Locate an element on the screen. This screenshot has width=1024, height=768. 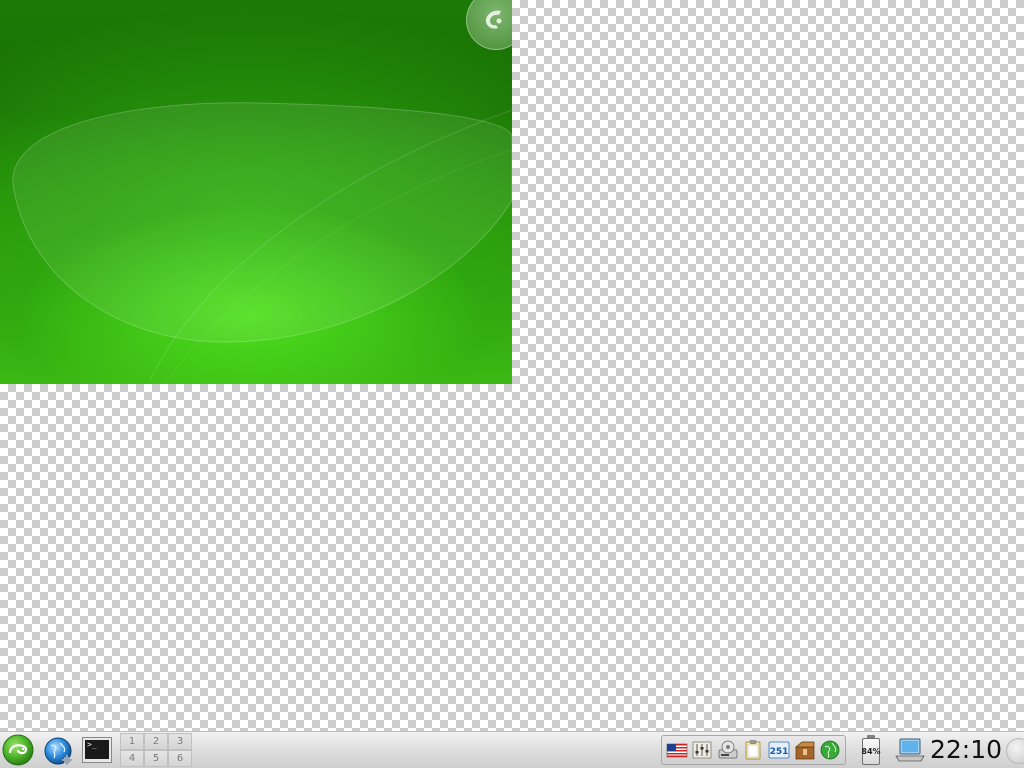
pager-desktop-3: 3 is located at coordinates (180, 741).